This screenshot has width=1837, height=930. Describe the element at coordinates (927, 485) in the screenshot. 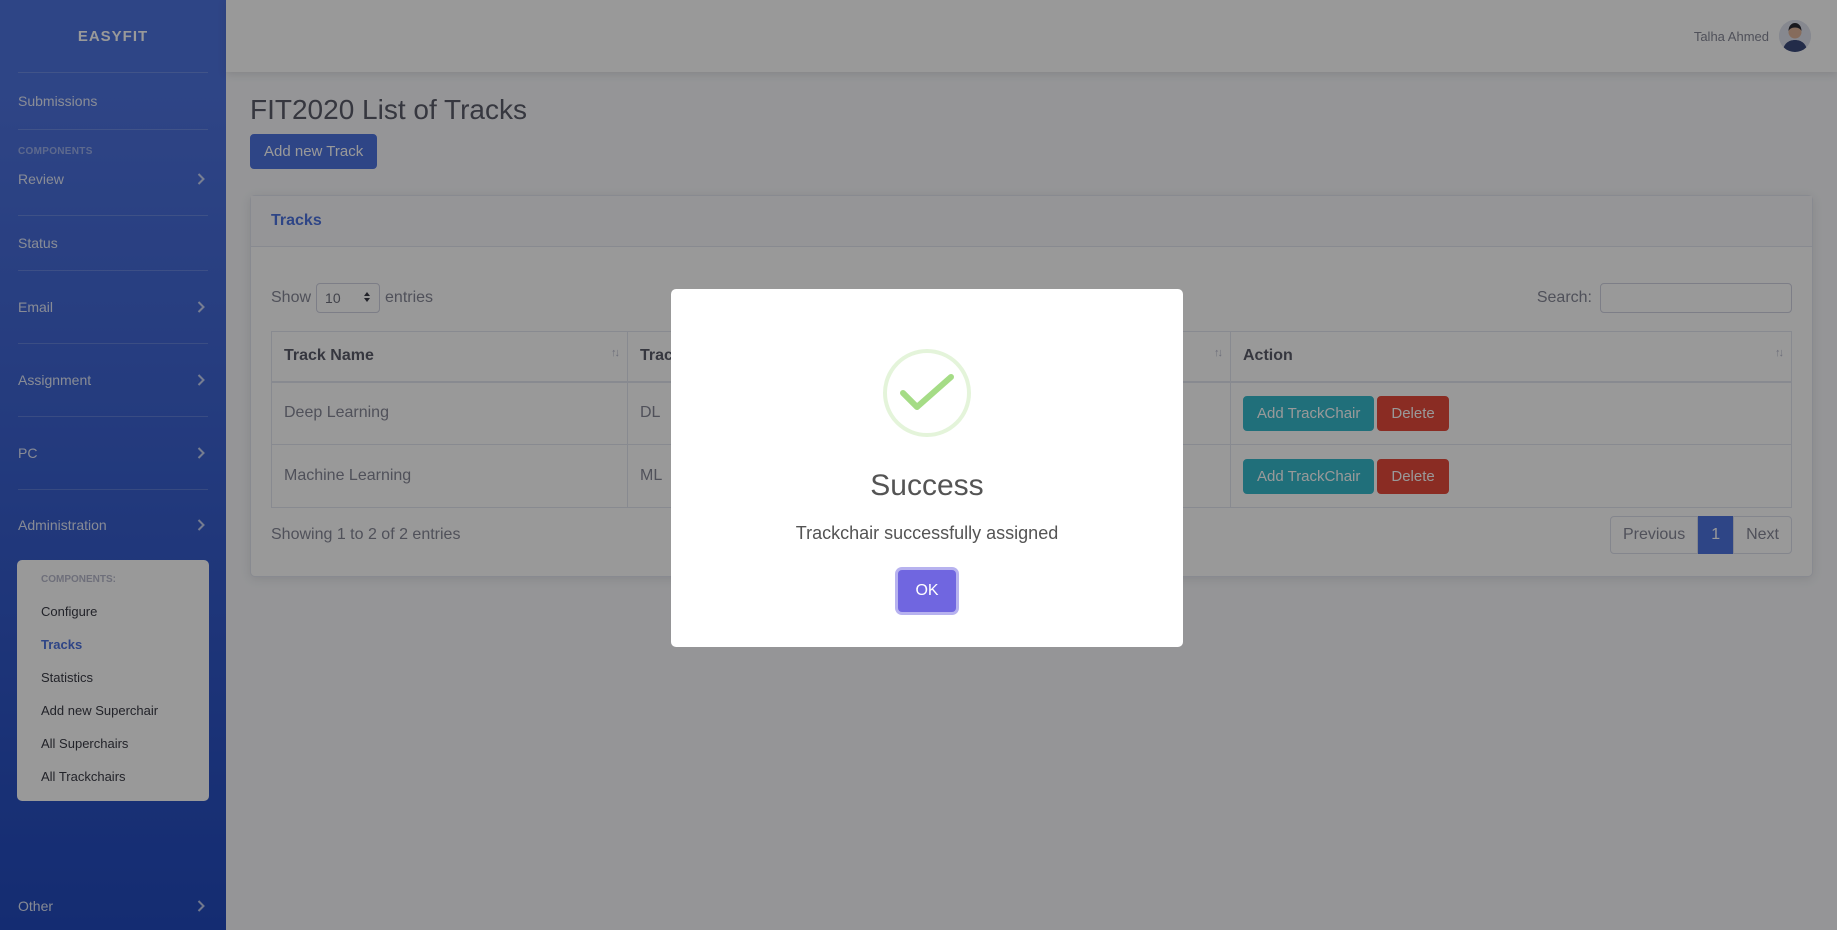

I see `dialog-title: Success` at that location.